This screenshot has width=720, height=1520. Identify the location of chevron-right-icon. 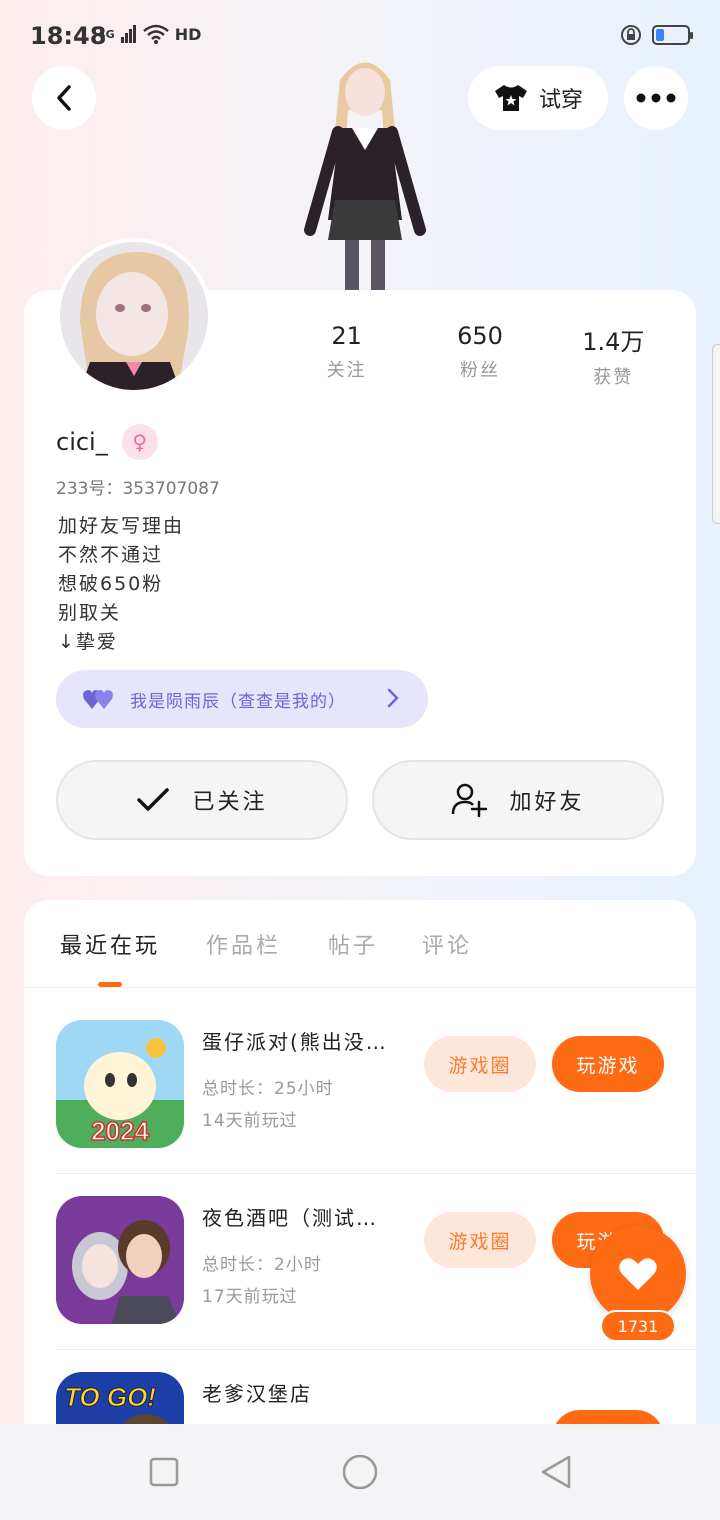
(393, 698).